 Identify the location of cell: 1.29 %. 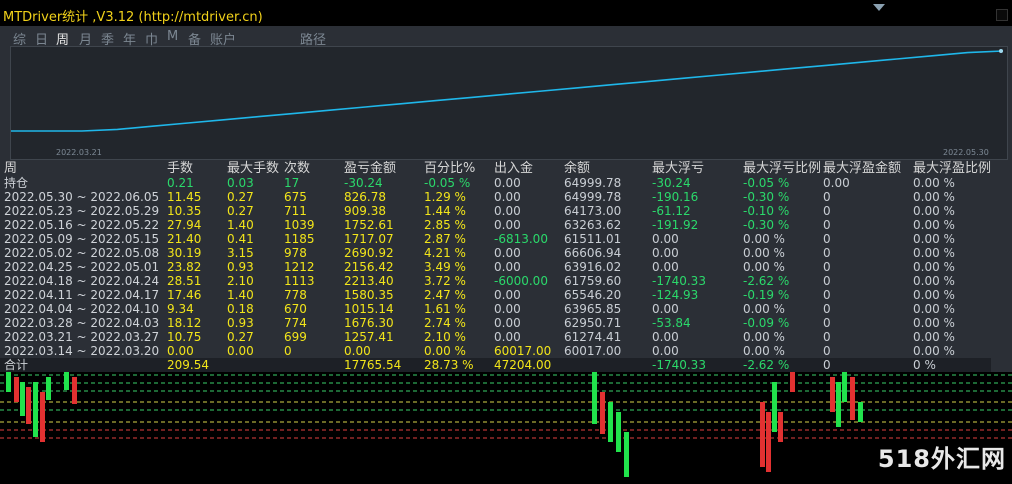
(445, 197).